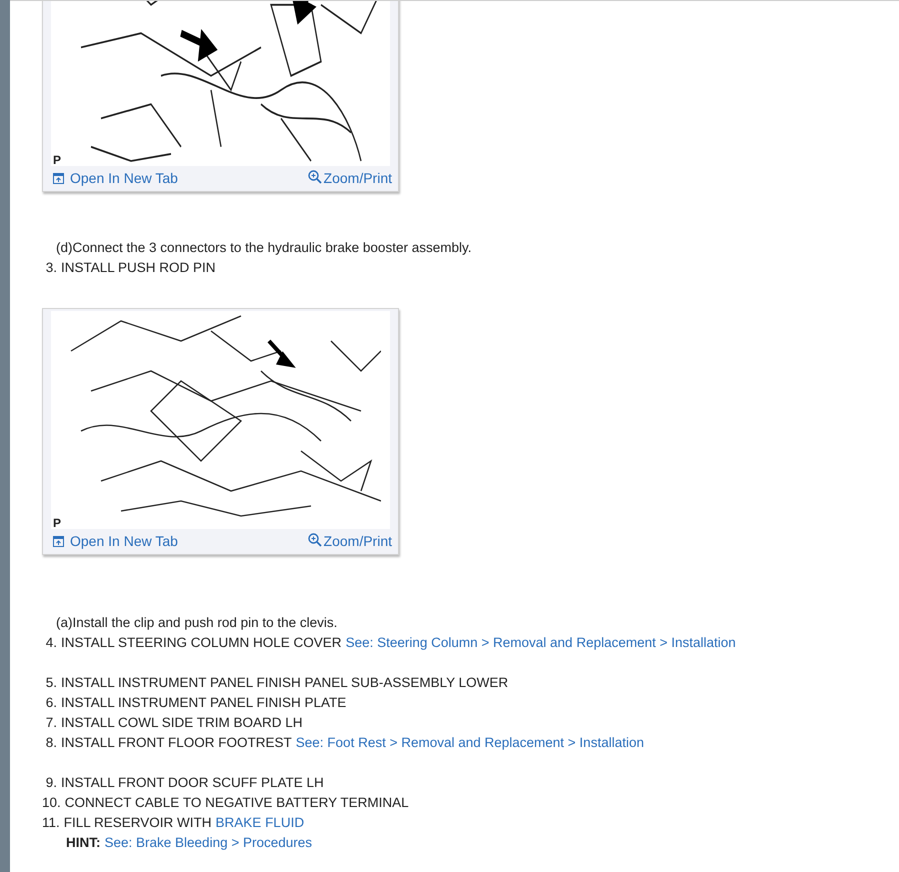 This screenshot has height=872, width=899. What do you see at coordinates (50, 743) in the screenshot?
I see `step-number: 8.` at bounding box center [50, 743].